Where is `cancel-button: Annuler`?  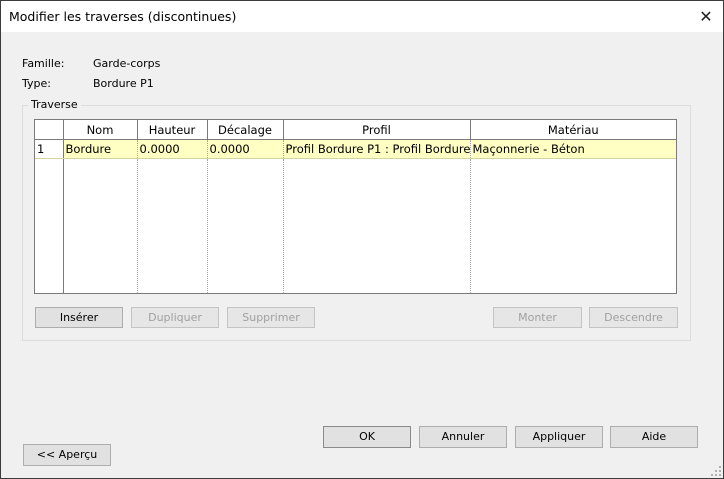 cancel-button: Annuler is located at coordinates (463, 437).